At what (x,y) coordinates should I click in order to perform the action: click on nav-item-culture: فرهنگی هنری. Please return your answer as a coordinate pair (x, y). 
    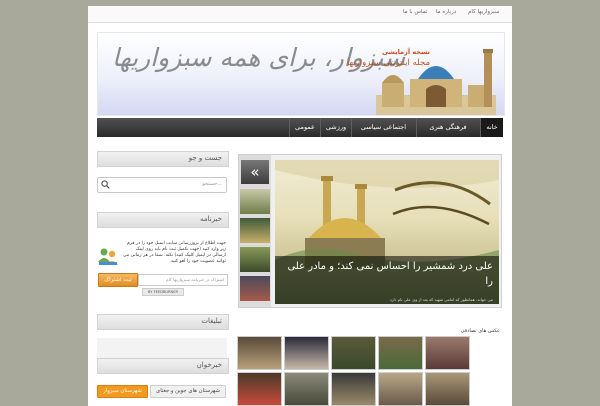
    Looking at the image, I should click on (448, 127).